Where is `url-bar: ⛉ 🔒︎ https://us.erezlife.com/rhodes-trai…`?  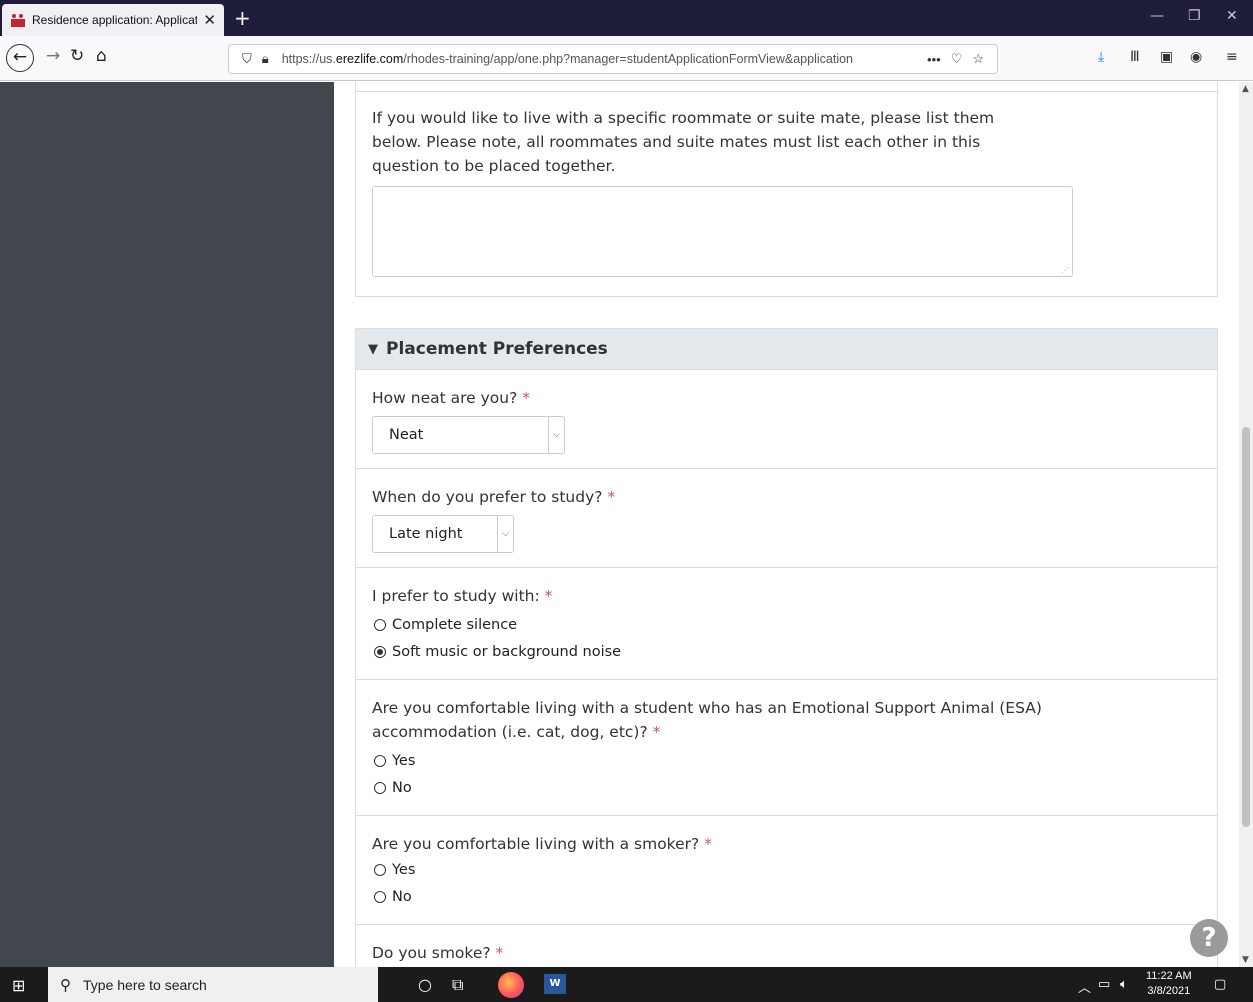 url-bar: ⛉ 🔒︎ https://us.erezlife.com/rhodes-trai… is located at coordinates (613, 59).